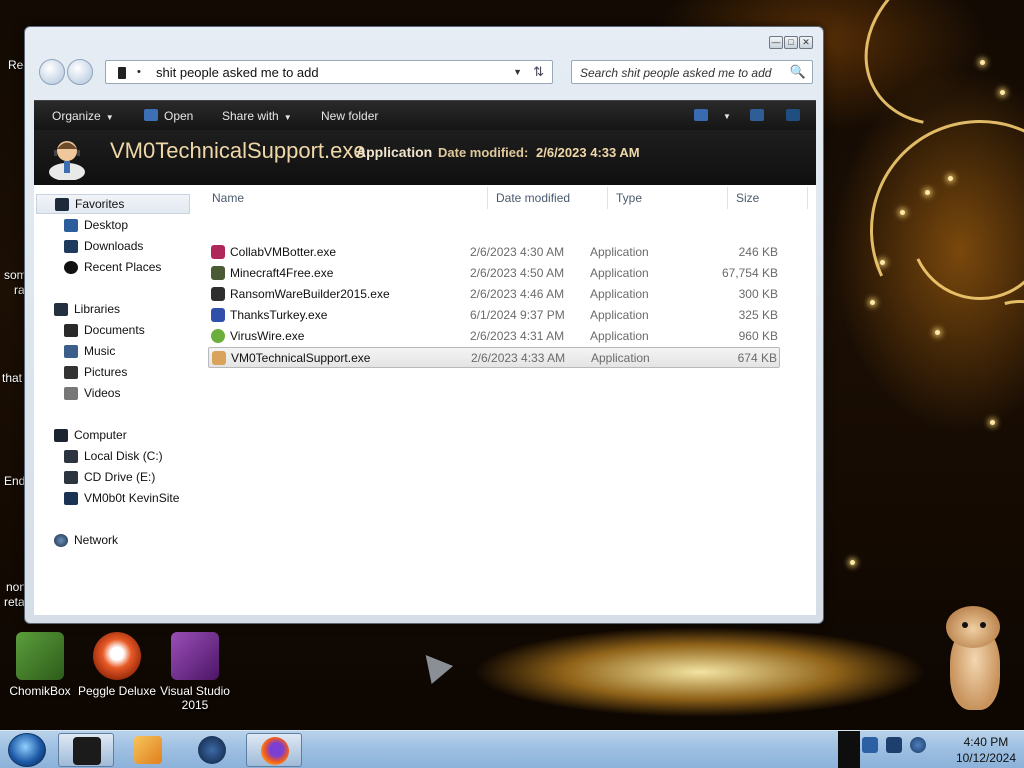  What do you see at coordinates (40, 691) in the screenshot?
I see `desktop-icon-label: ChomikBox` at bounding box center [40, 691].